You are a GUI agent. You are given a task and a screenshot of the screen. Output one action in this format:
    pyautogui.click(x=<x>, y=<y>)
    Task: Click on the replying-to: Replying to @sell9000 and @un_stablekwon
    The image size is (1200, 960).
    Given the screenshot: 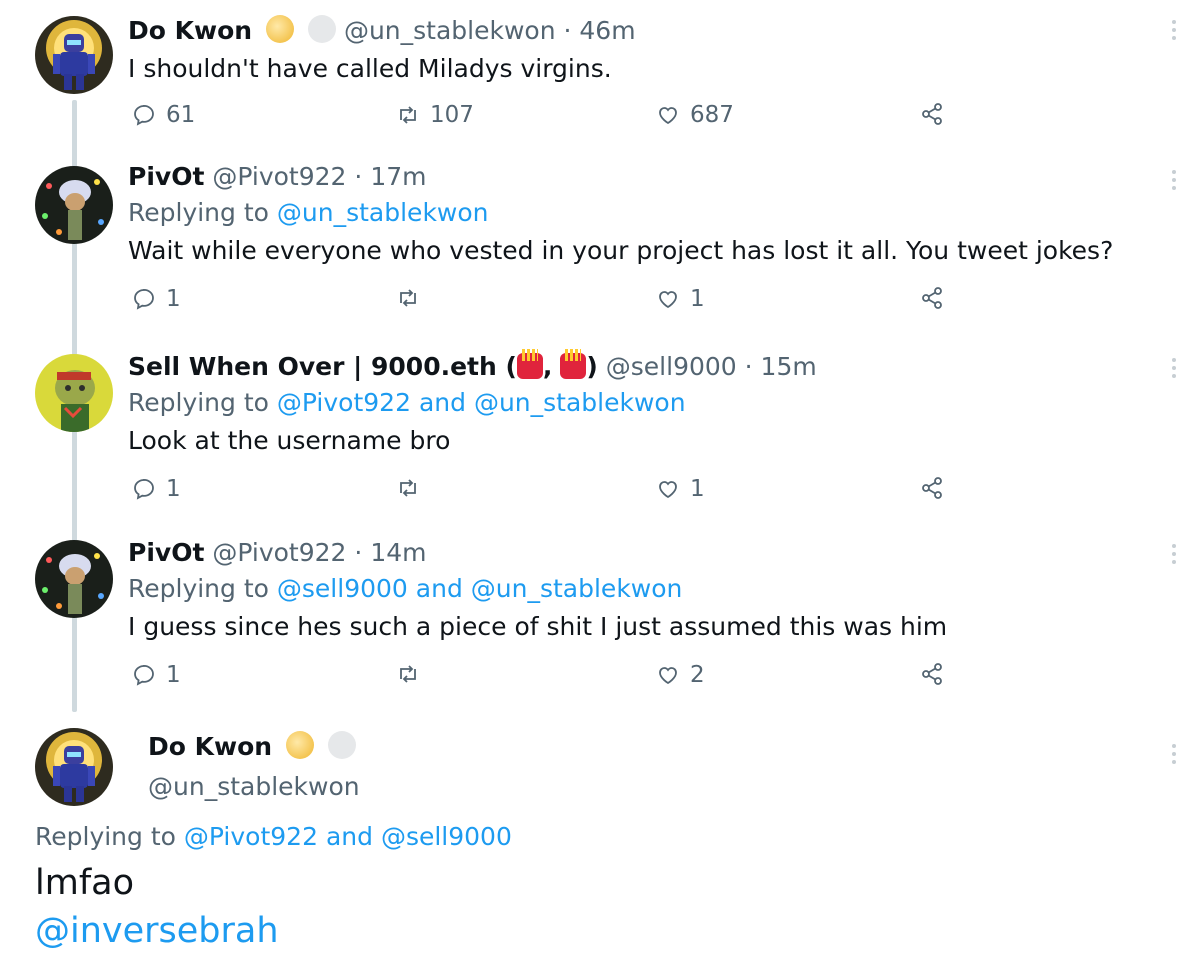 What is the action you would take?
    pyautogui.click(x=644, y=589)
    